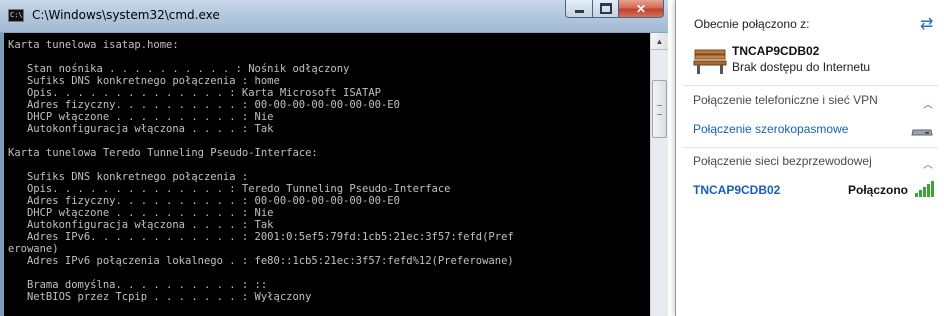 This screenshot has height=316, width=944. What do you see at coordinates (710, 61) in the screenshot?
I see `network-bench-icon` at bounding box center [710, 61].